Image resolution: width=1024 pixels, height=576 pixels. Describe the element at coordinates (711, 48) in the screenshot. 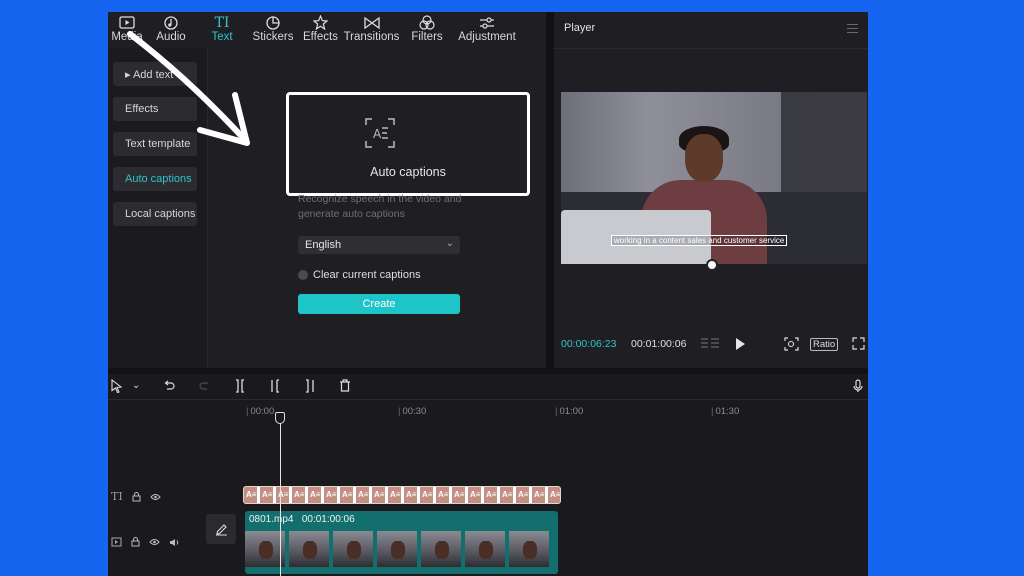

I see `divider` at that location.